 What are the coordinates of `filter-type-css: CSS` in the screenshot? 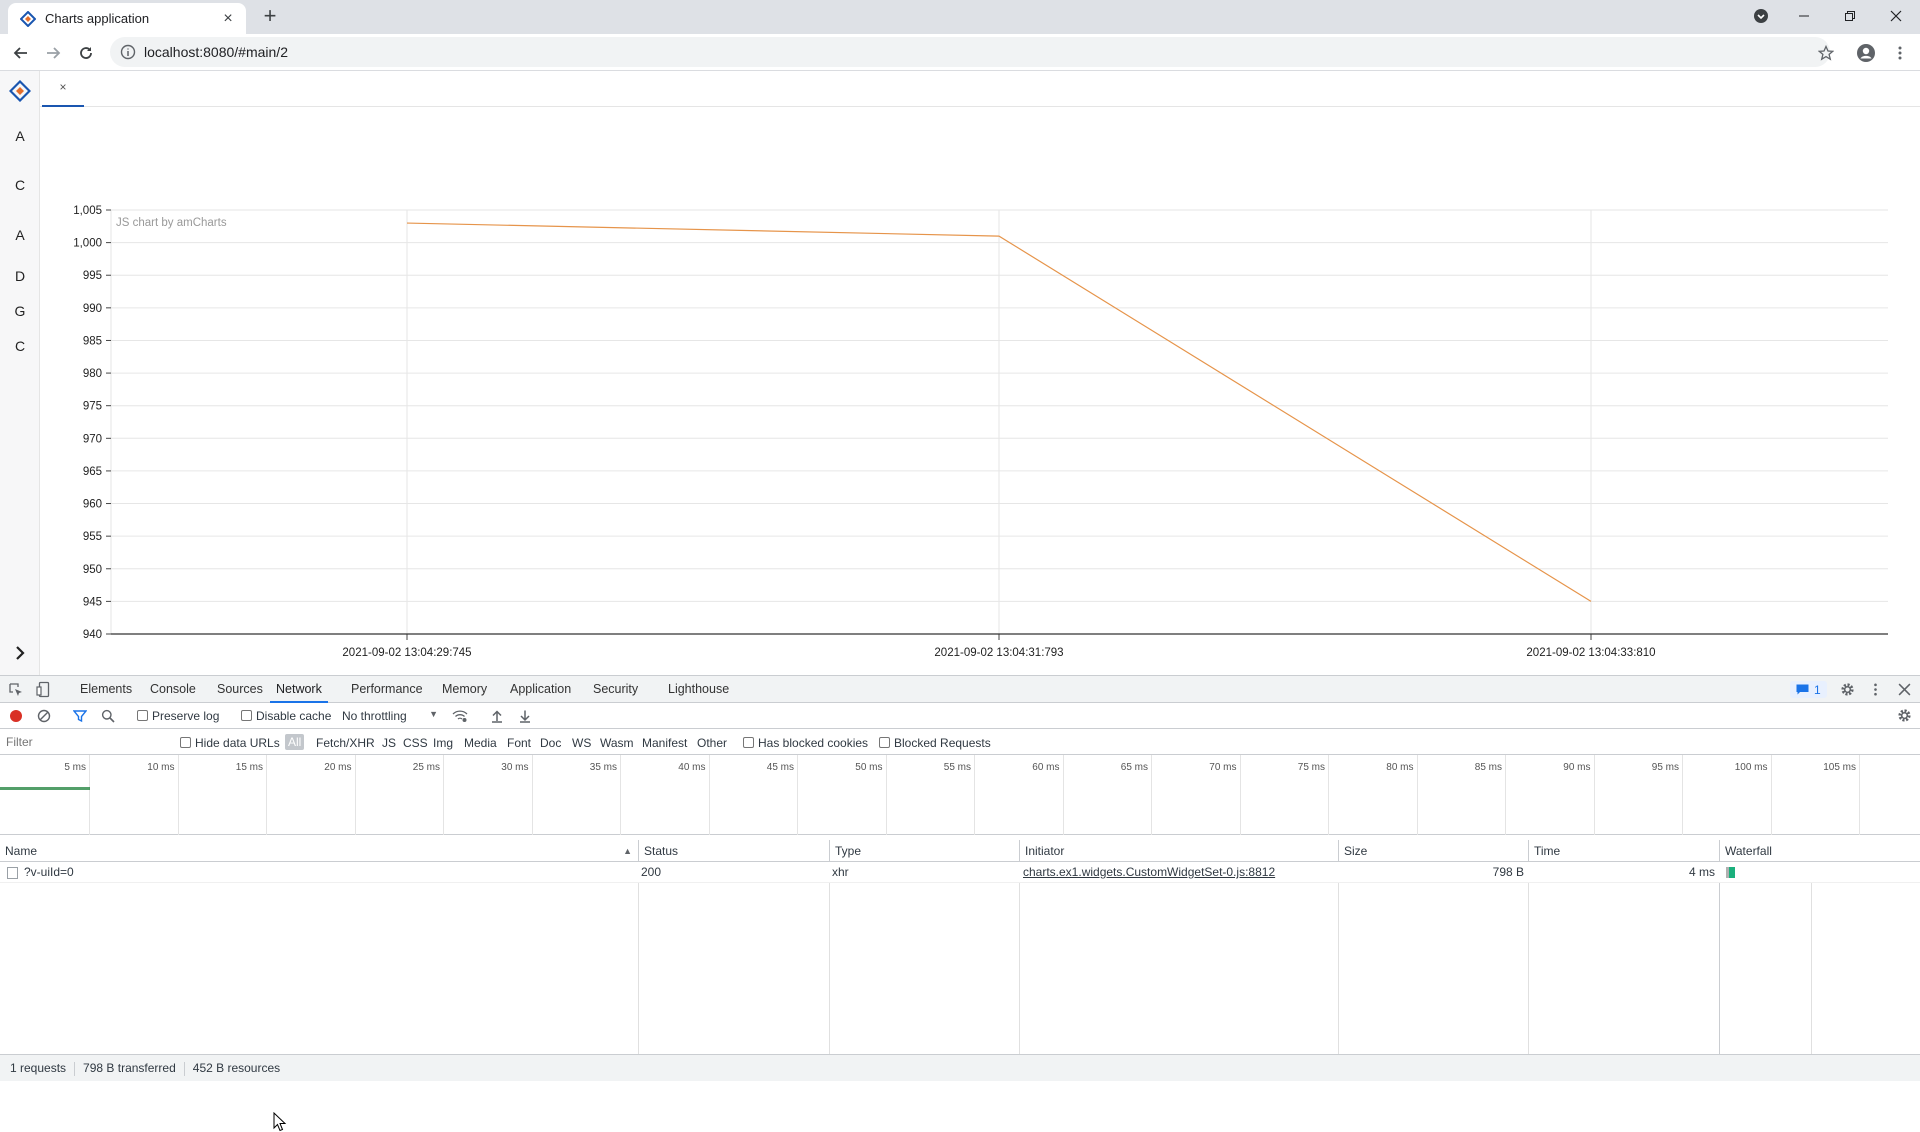 It's located at (415, 743).